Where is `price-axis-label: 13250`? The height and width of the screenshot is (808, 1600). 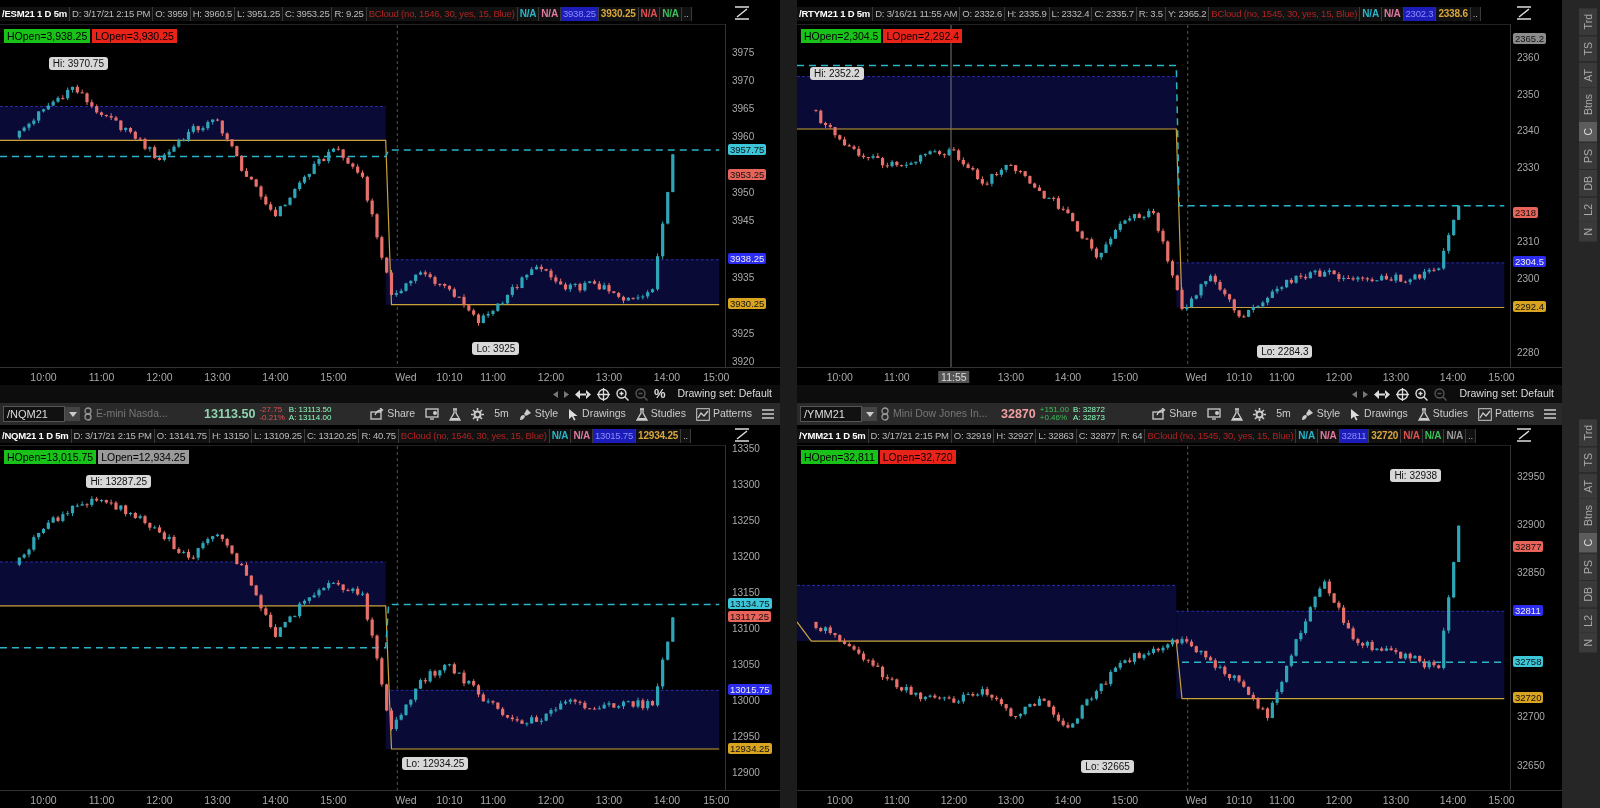 price-axis-label: 13250 is located at coordinates (746, 521).